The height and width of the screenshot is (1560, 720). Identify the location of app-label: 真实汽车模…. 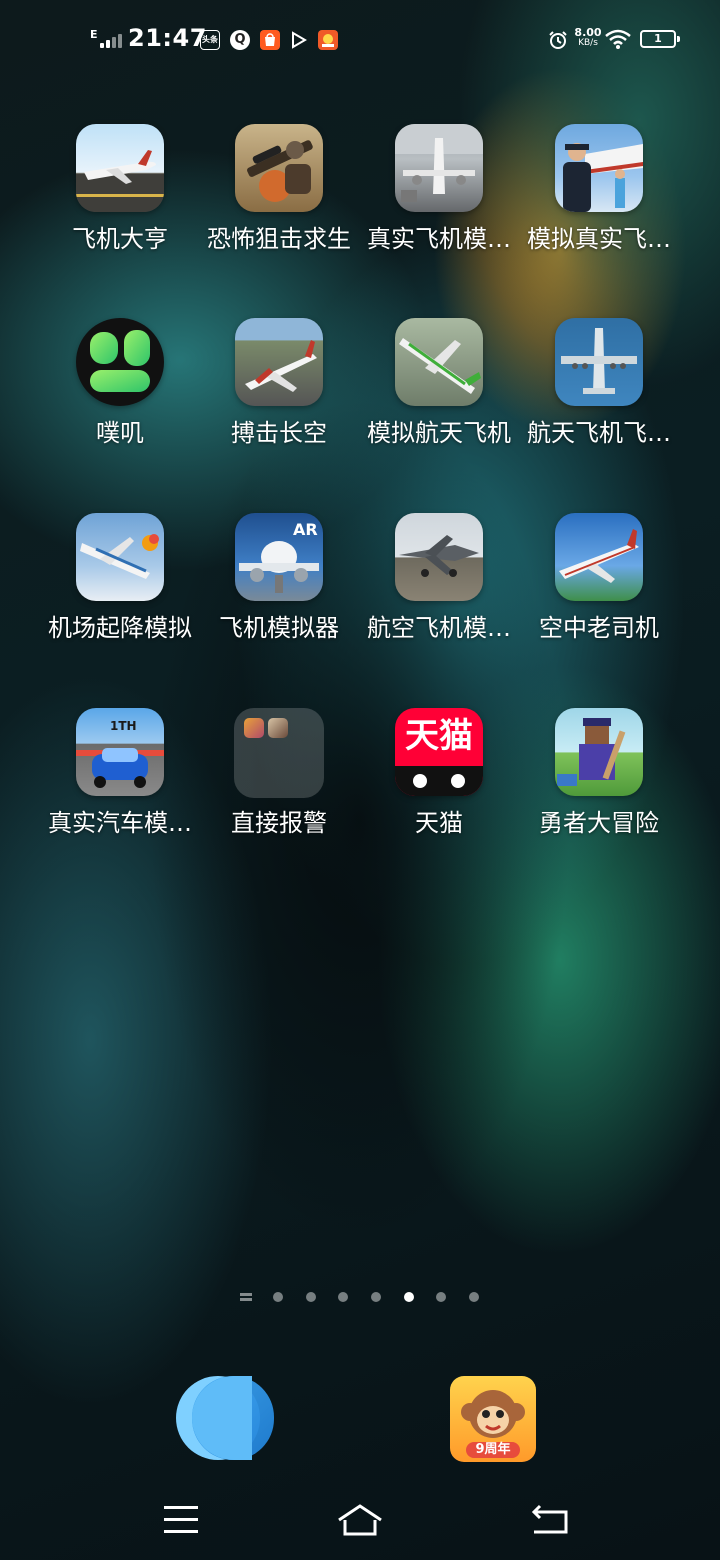
(120, 823).